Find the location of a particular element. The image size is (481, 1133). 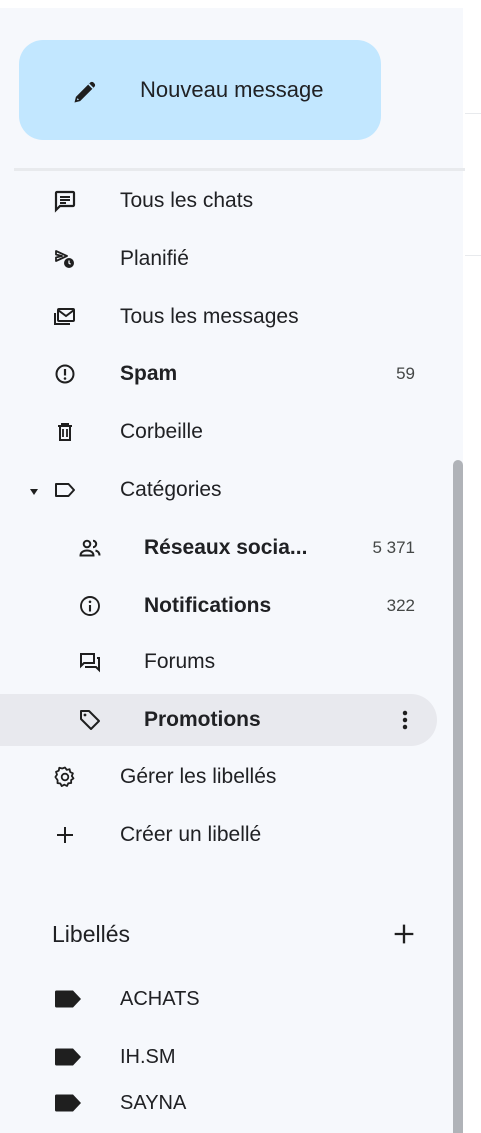

label-item-ihsm: IH.SM is located at coordinates (220, 1057).